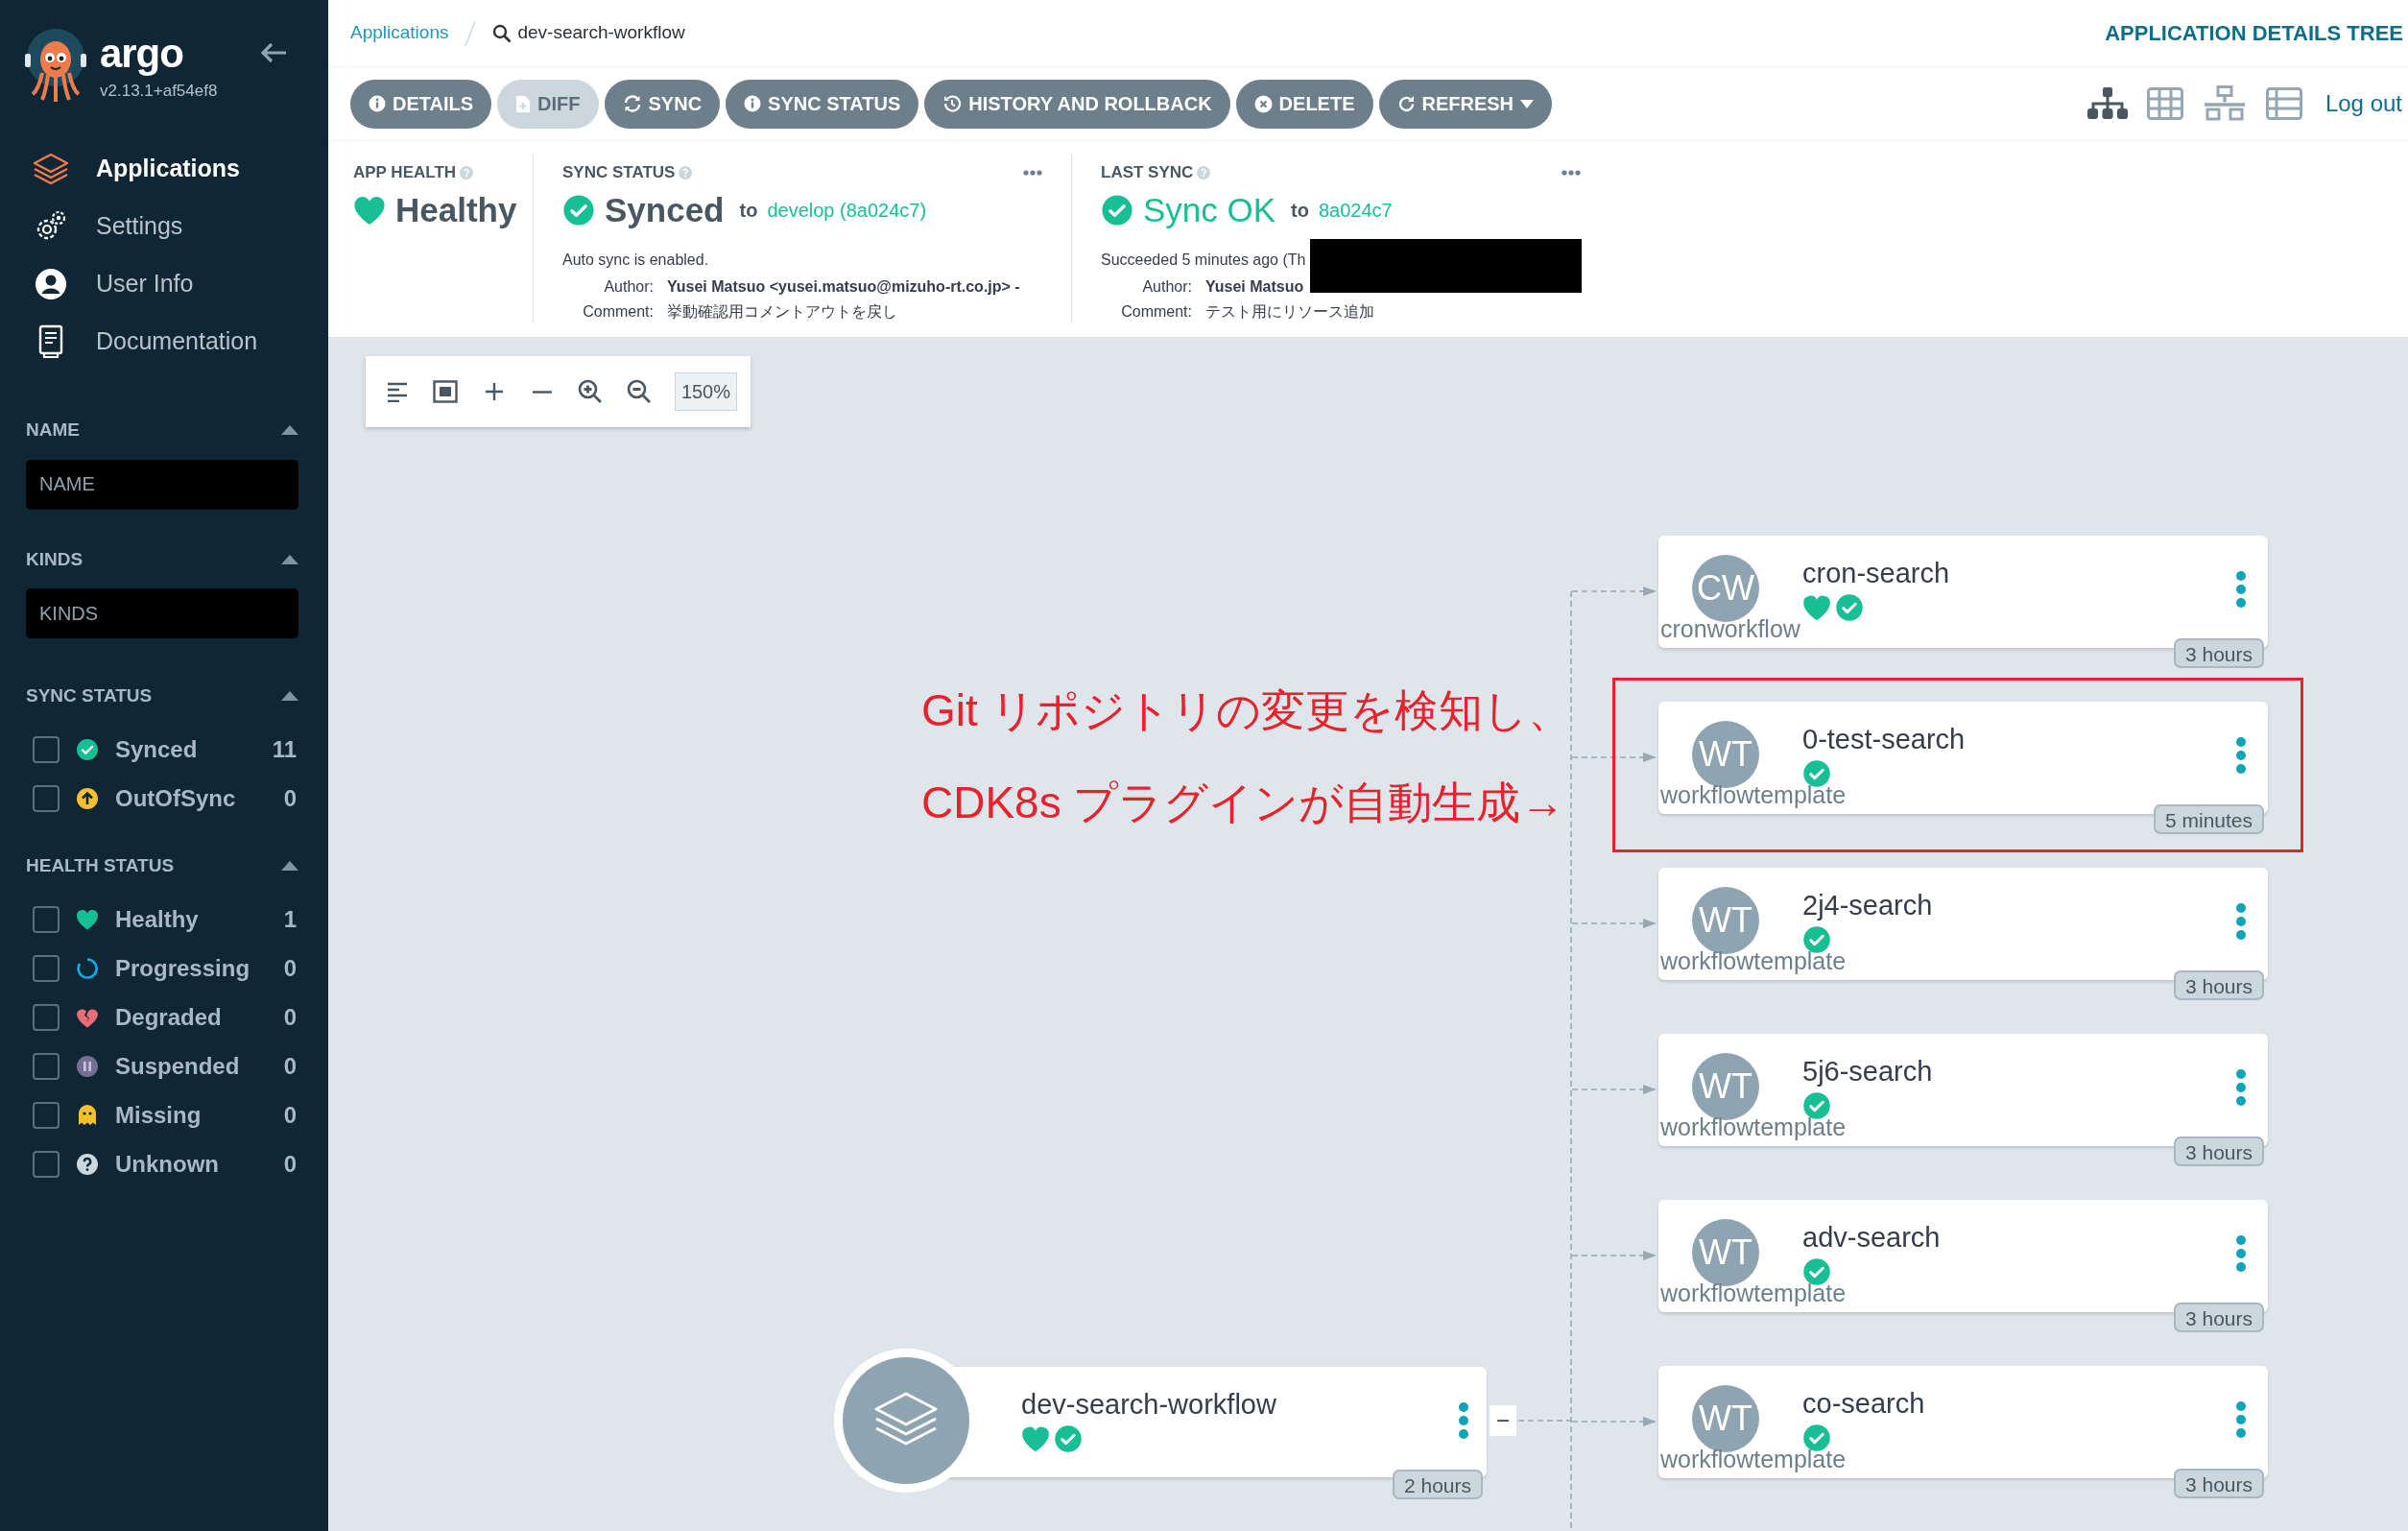  Describe the element at coordinates (503, 33) in the screenshot. I see `search-icon` at that location.